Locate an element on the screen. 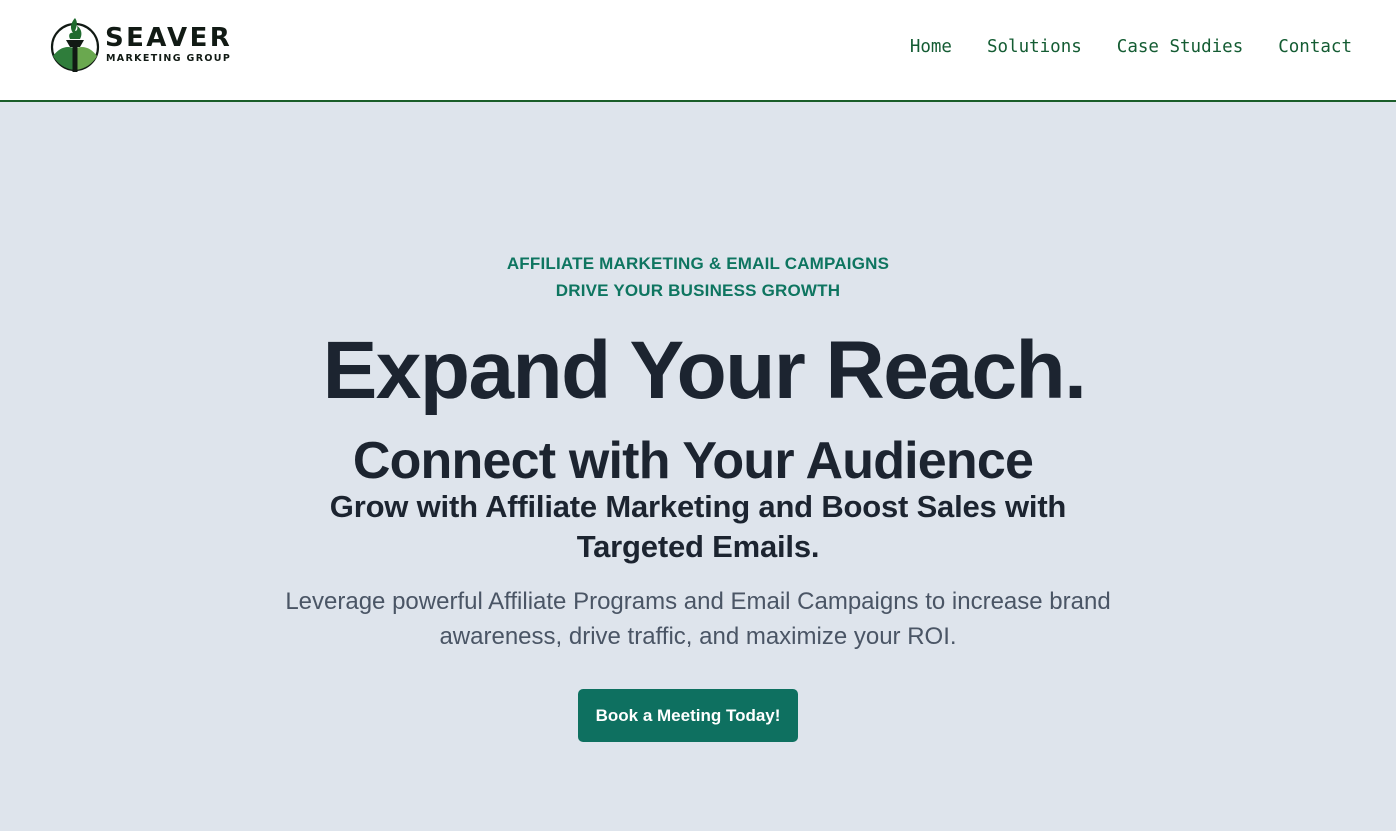  nav-case-studies-link: Case Studies is located at coordinates (1180, 47).